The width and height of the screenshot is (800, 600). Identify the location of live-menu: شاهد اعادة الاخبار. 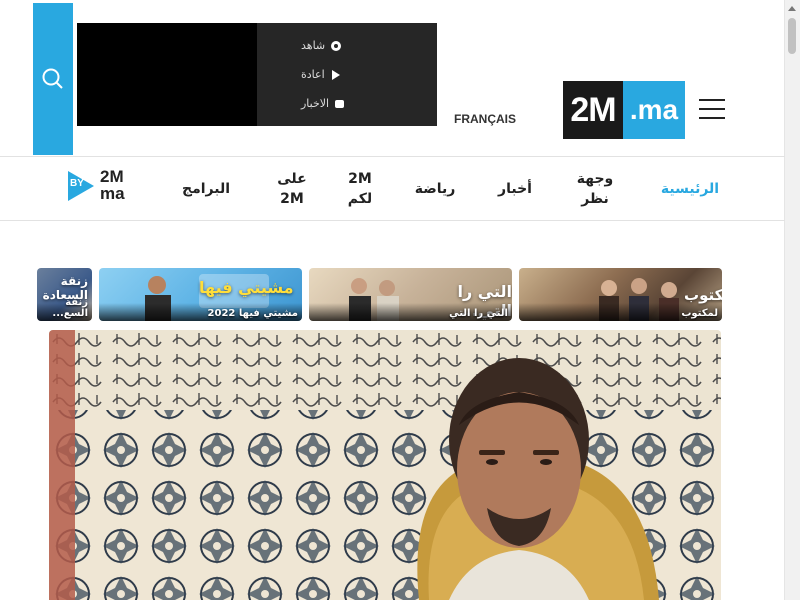
(361, 74).